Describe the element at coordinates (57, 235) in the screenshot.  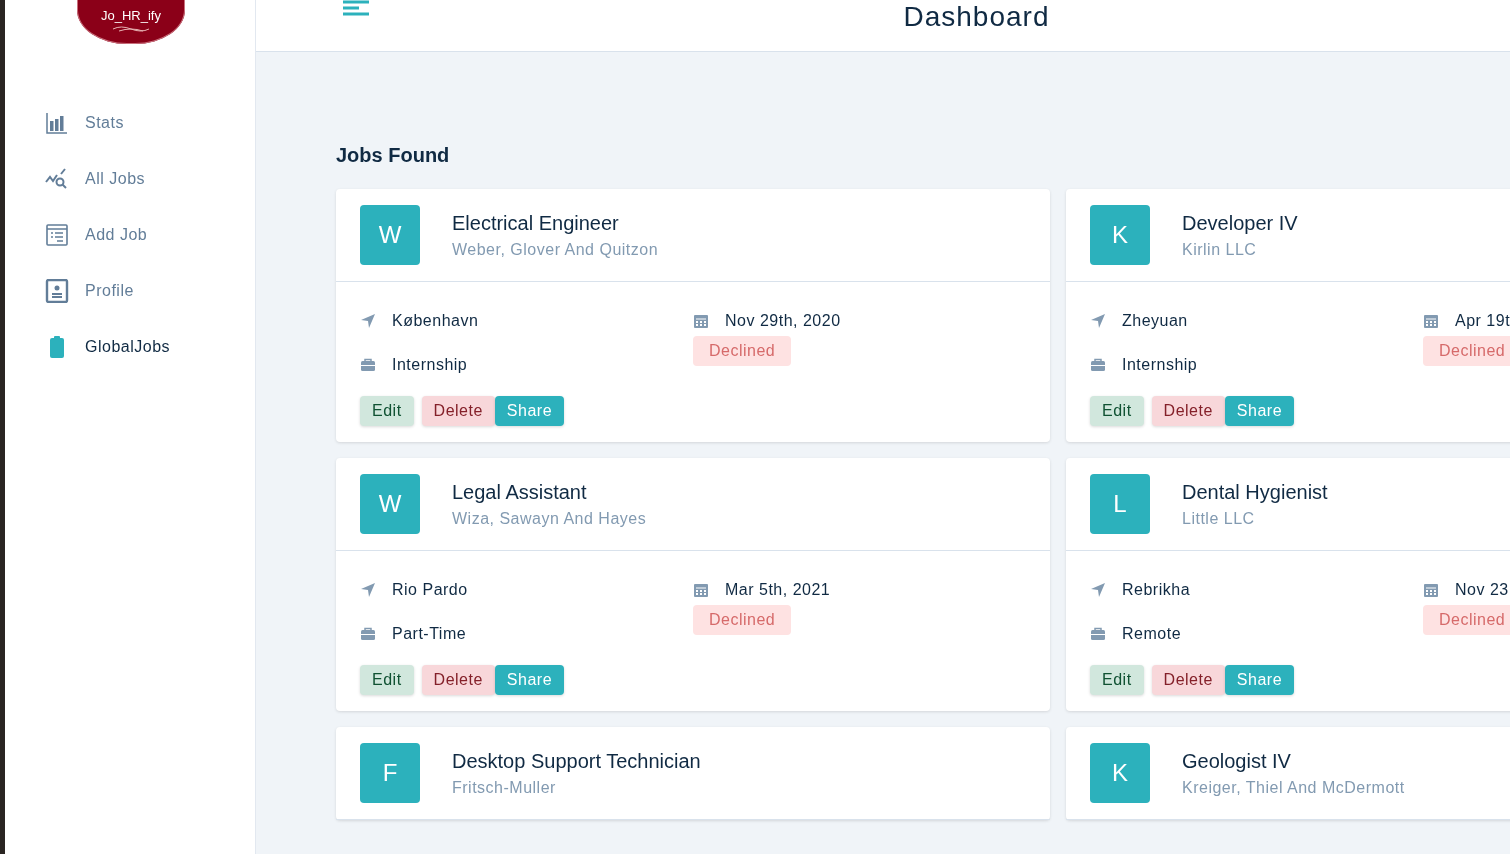
I see `form-icon` at that location.